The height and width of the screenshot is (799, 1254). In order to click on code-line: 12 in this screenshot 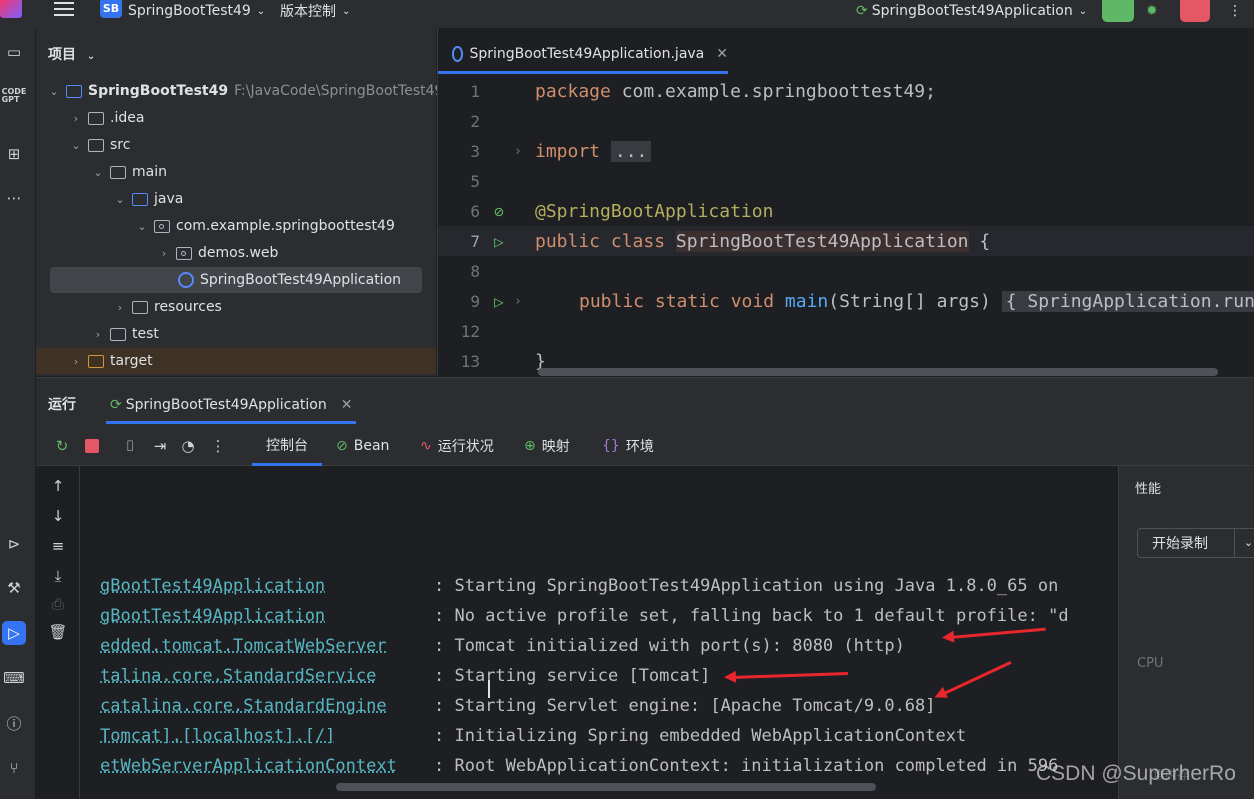, I will do `click(846, 331)`.